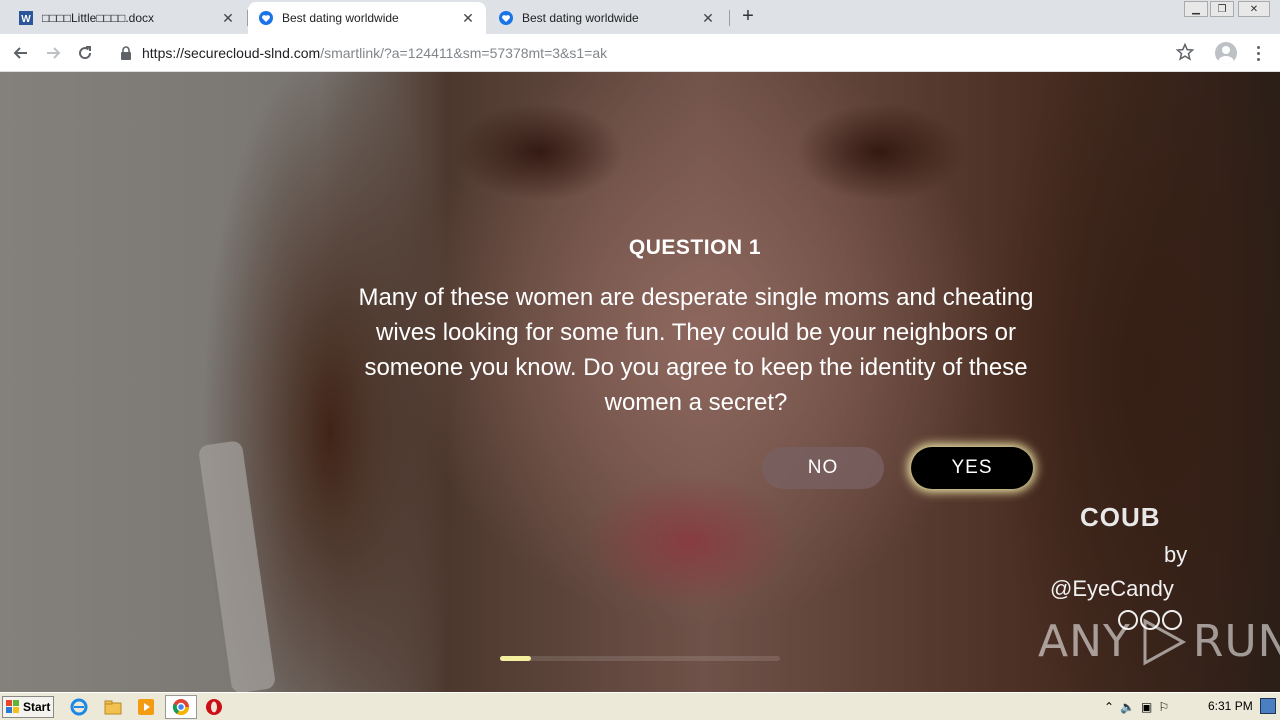 The height and width of the screenshot is (720, 1280). What do you see at coordinates (1109, 707) in the screenshot?
I see `chevron-up-icon: ⌃` at bounding box center [1109, 707].